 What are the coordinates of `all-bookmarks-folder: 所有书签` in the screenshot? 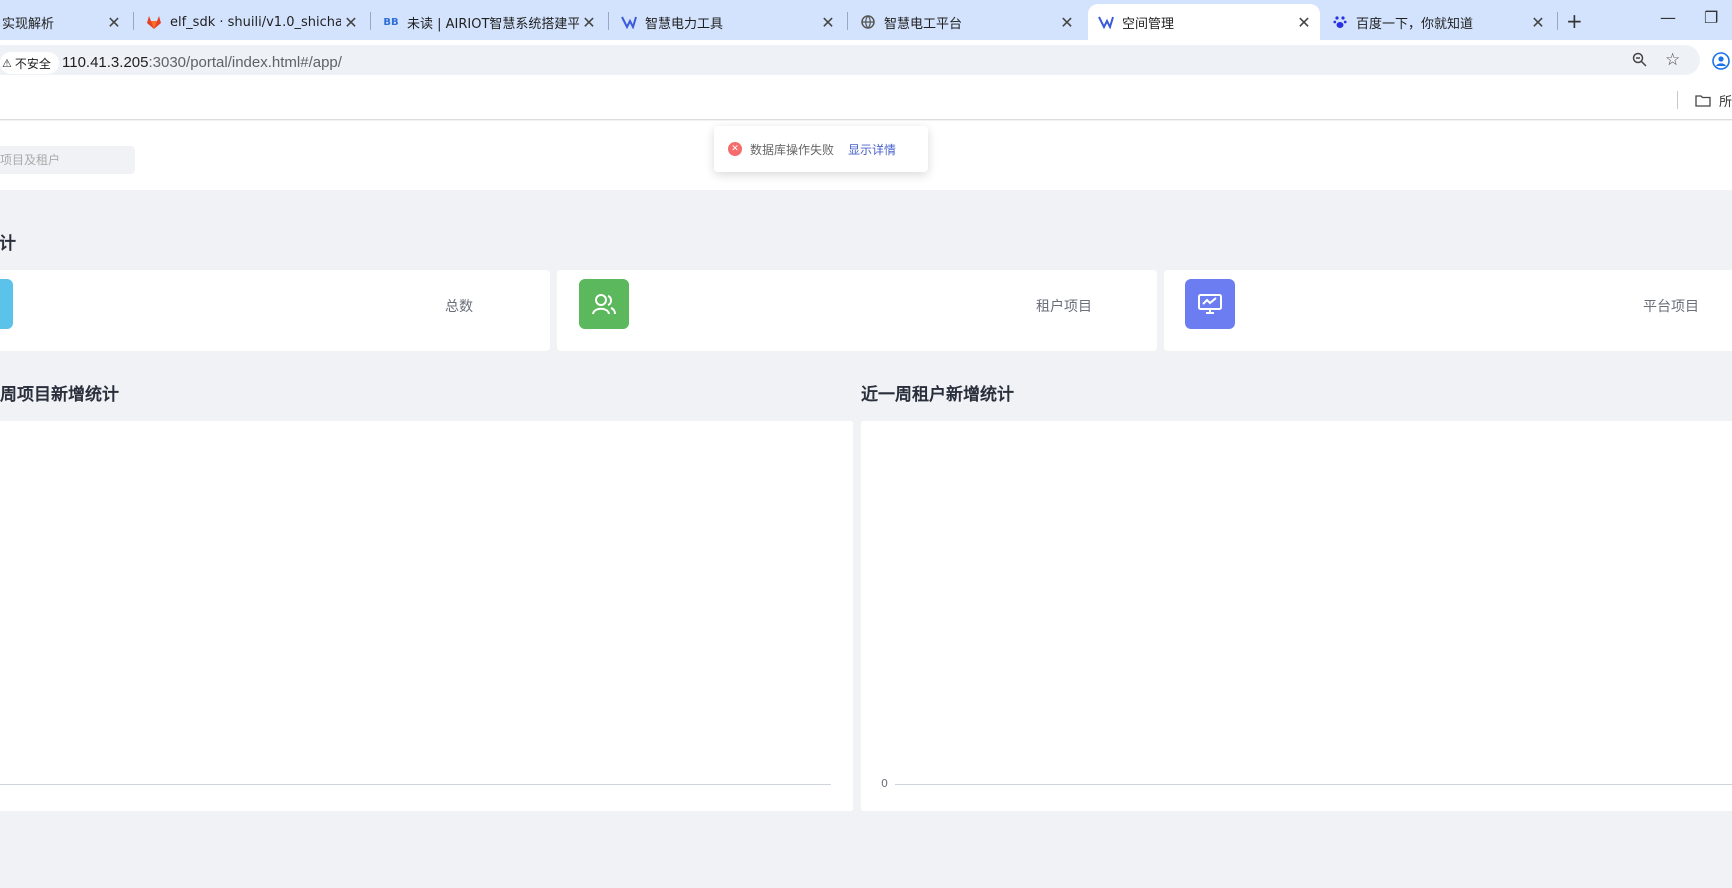 It's located at (1713, 100).